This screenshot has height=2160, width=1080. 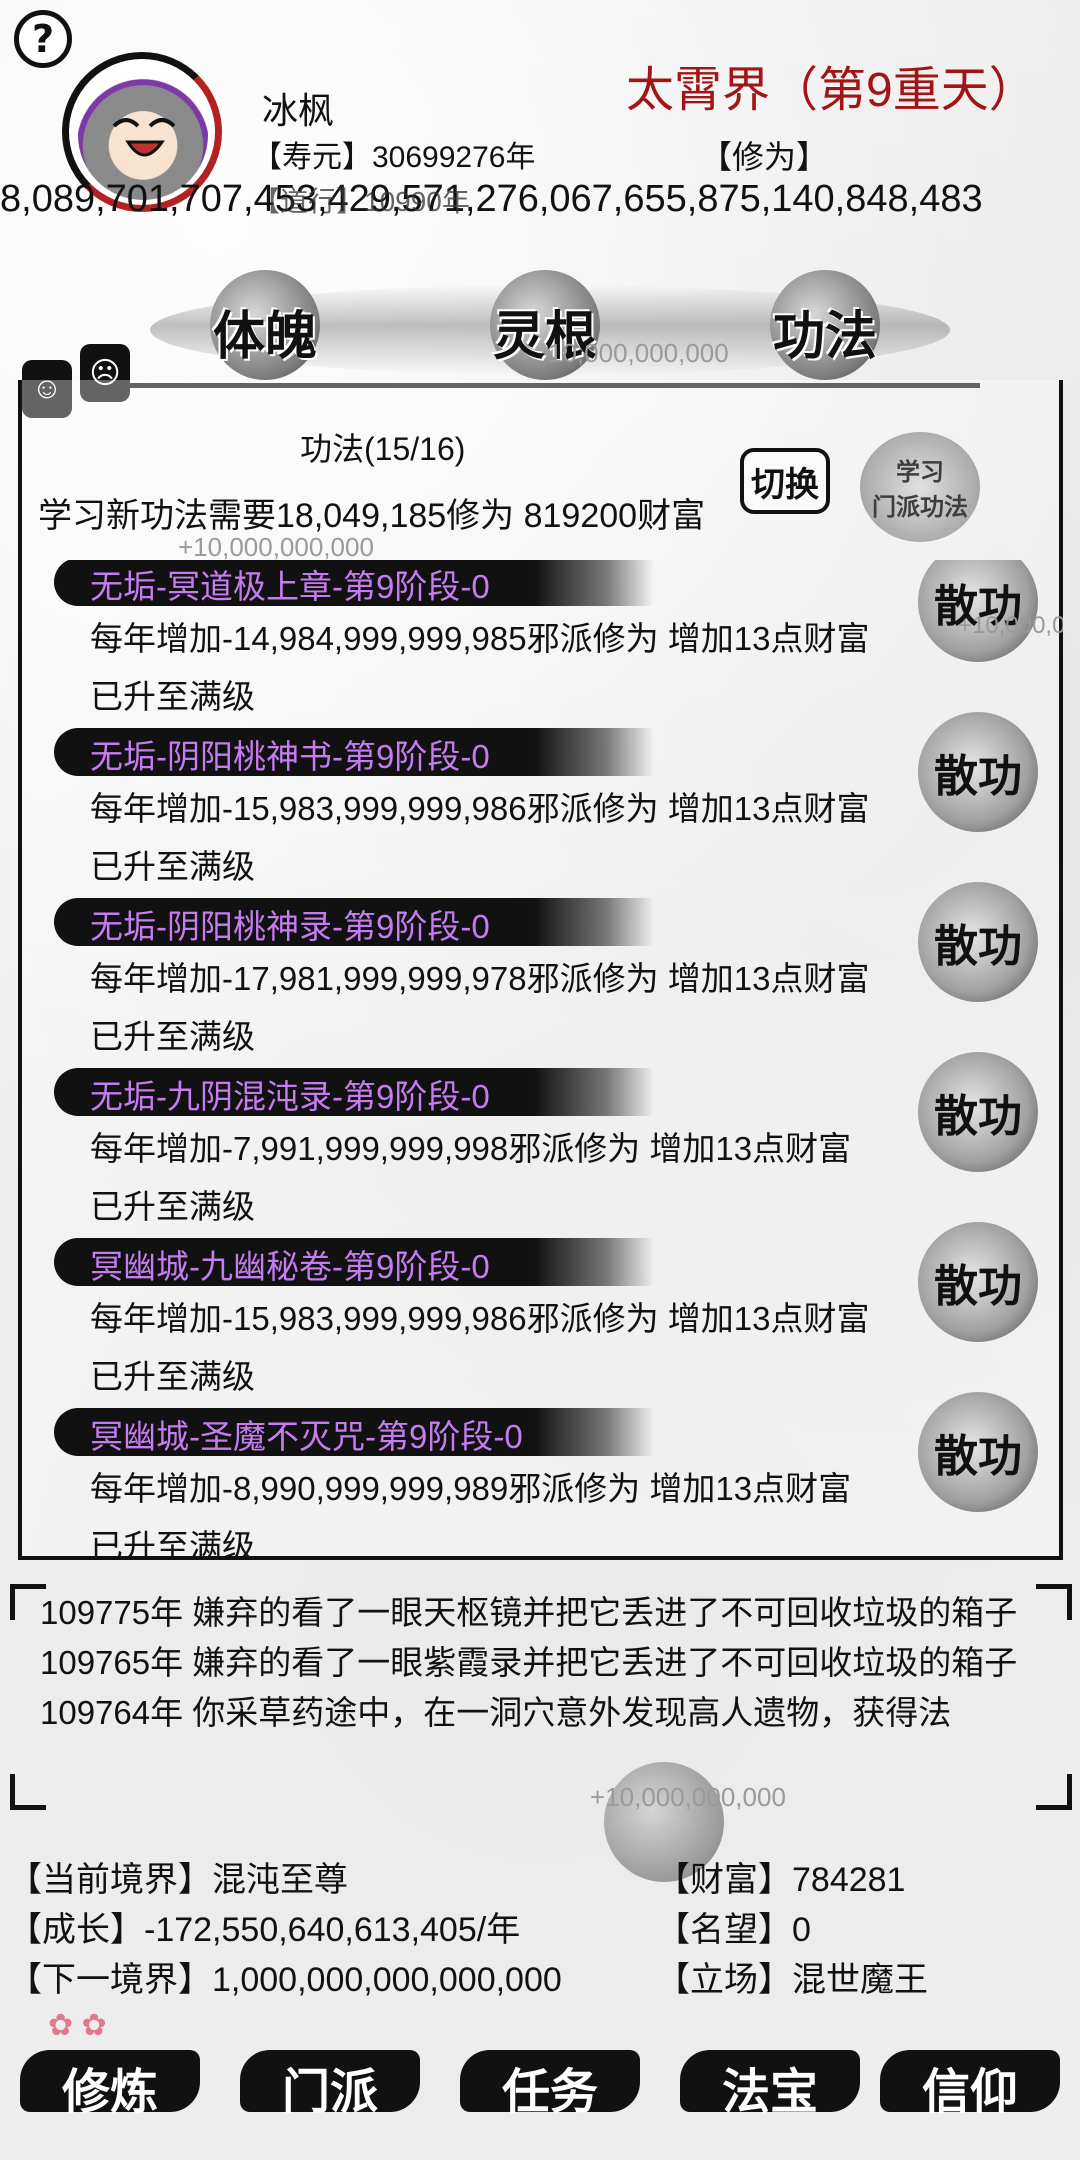 I want to click on skill-name: 冥幽城-九幽秘卷-第9阶段-0, so click(x=290, y=1266).